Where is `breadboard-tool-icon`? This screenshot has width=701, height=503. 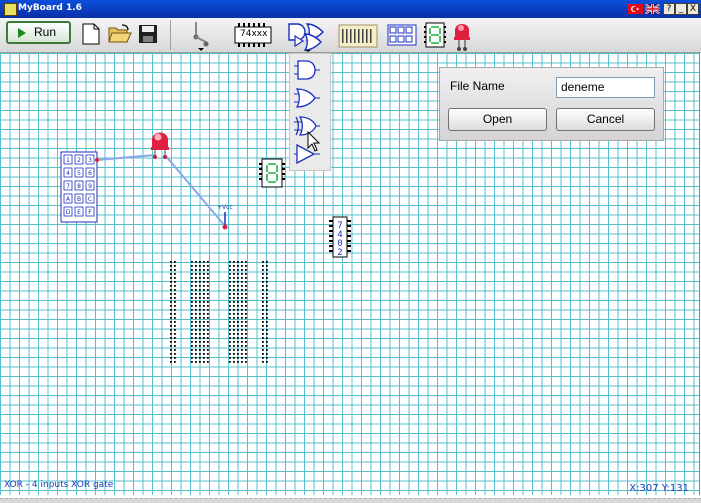 breadboard-tool-icon is located at coordinates (358, 36).